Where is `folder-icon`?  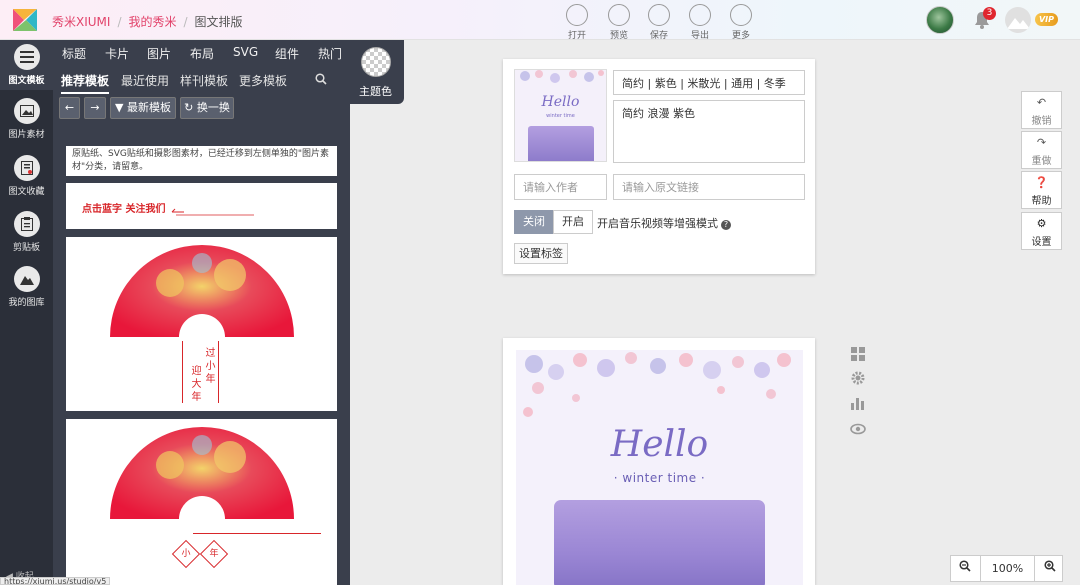 folder-icon is located at coordinates (577, 15).